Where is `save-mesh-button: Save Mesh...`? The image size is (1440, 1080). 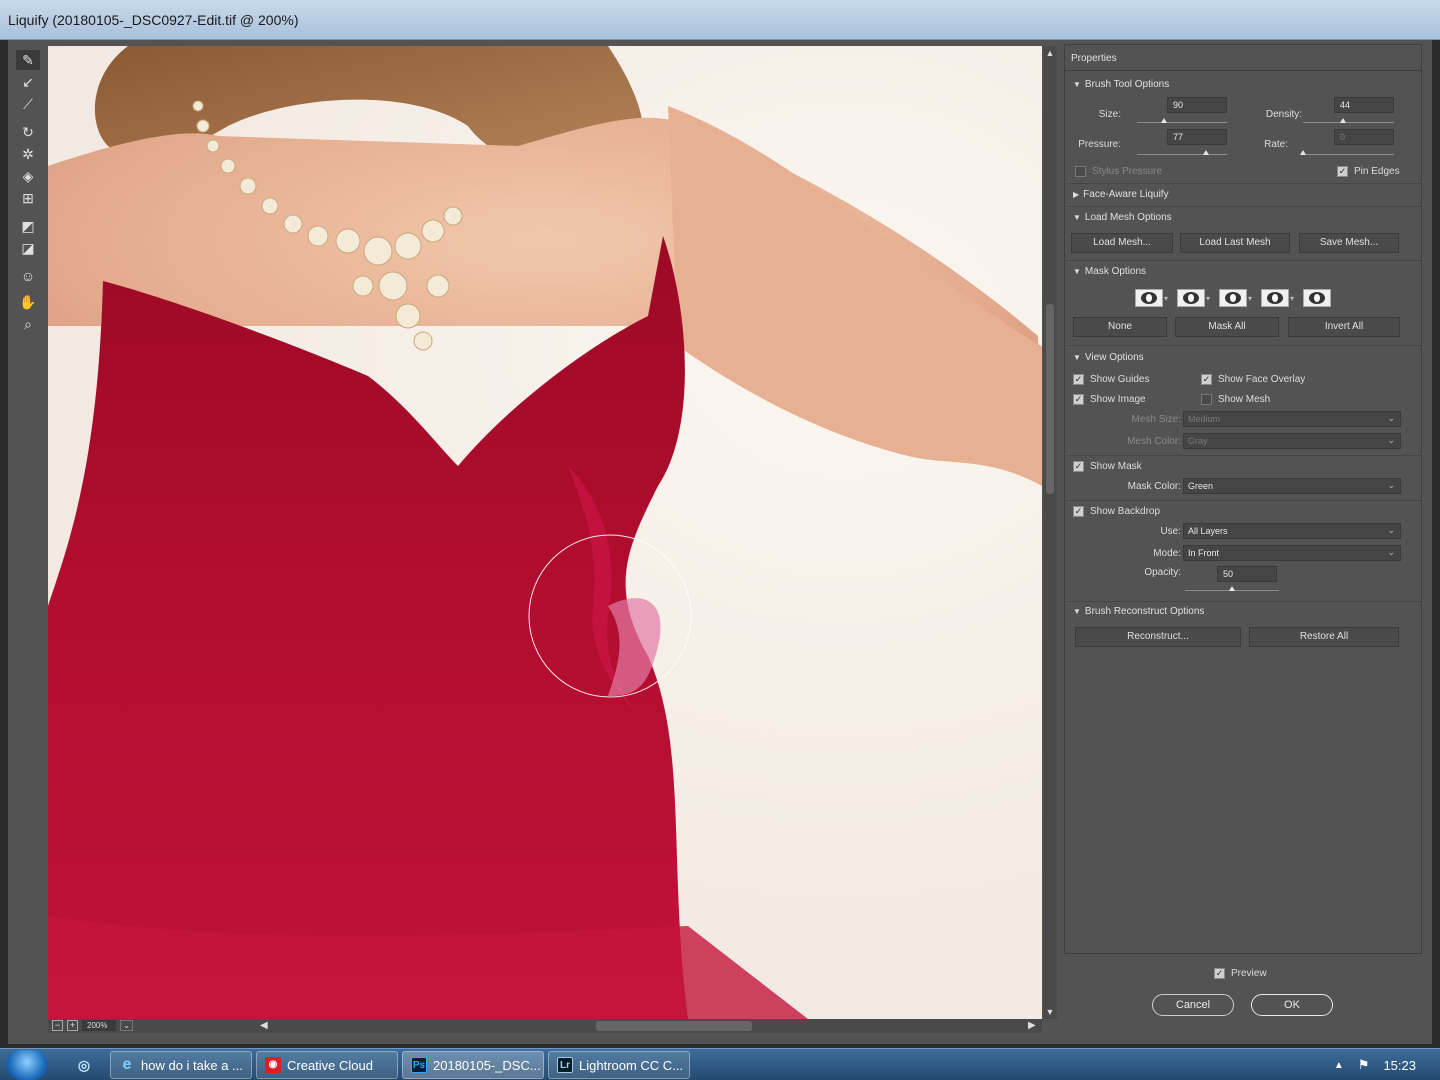
save-mesh-button: Save Mesh... is located at coordinates (1349, 243).